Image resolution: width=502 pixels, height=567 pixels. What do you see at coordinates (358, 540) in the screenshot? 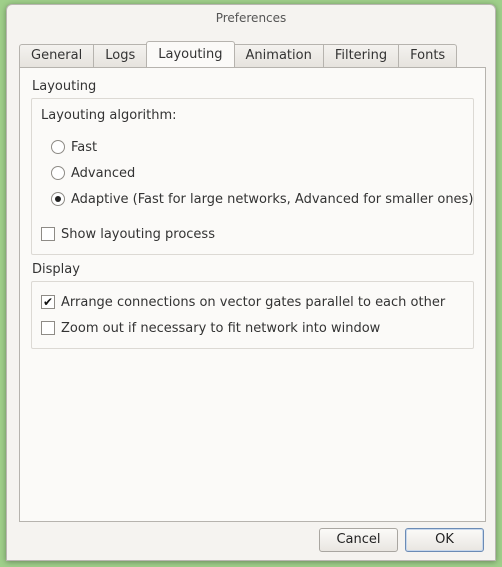
I see `cancel-button: Cancel` at bounding box center [358, 540].